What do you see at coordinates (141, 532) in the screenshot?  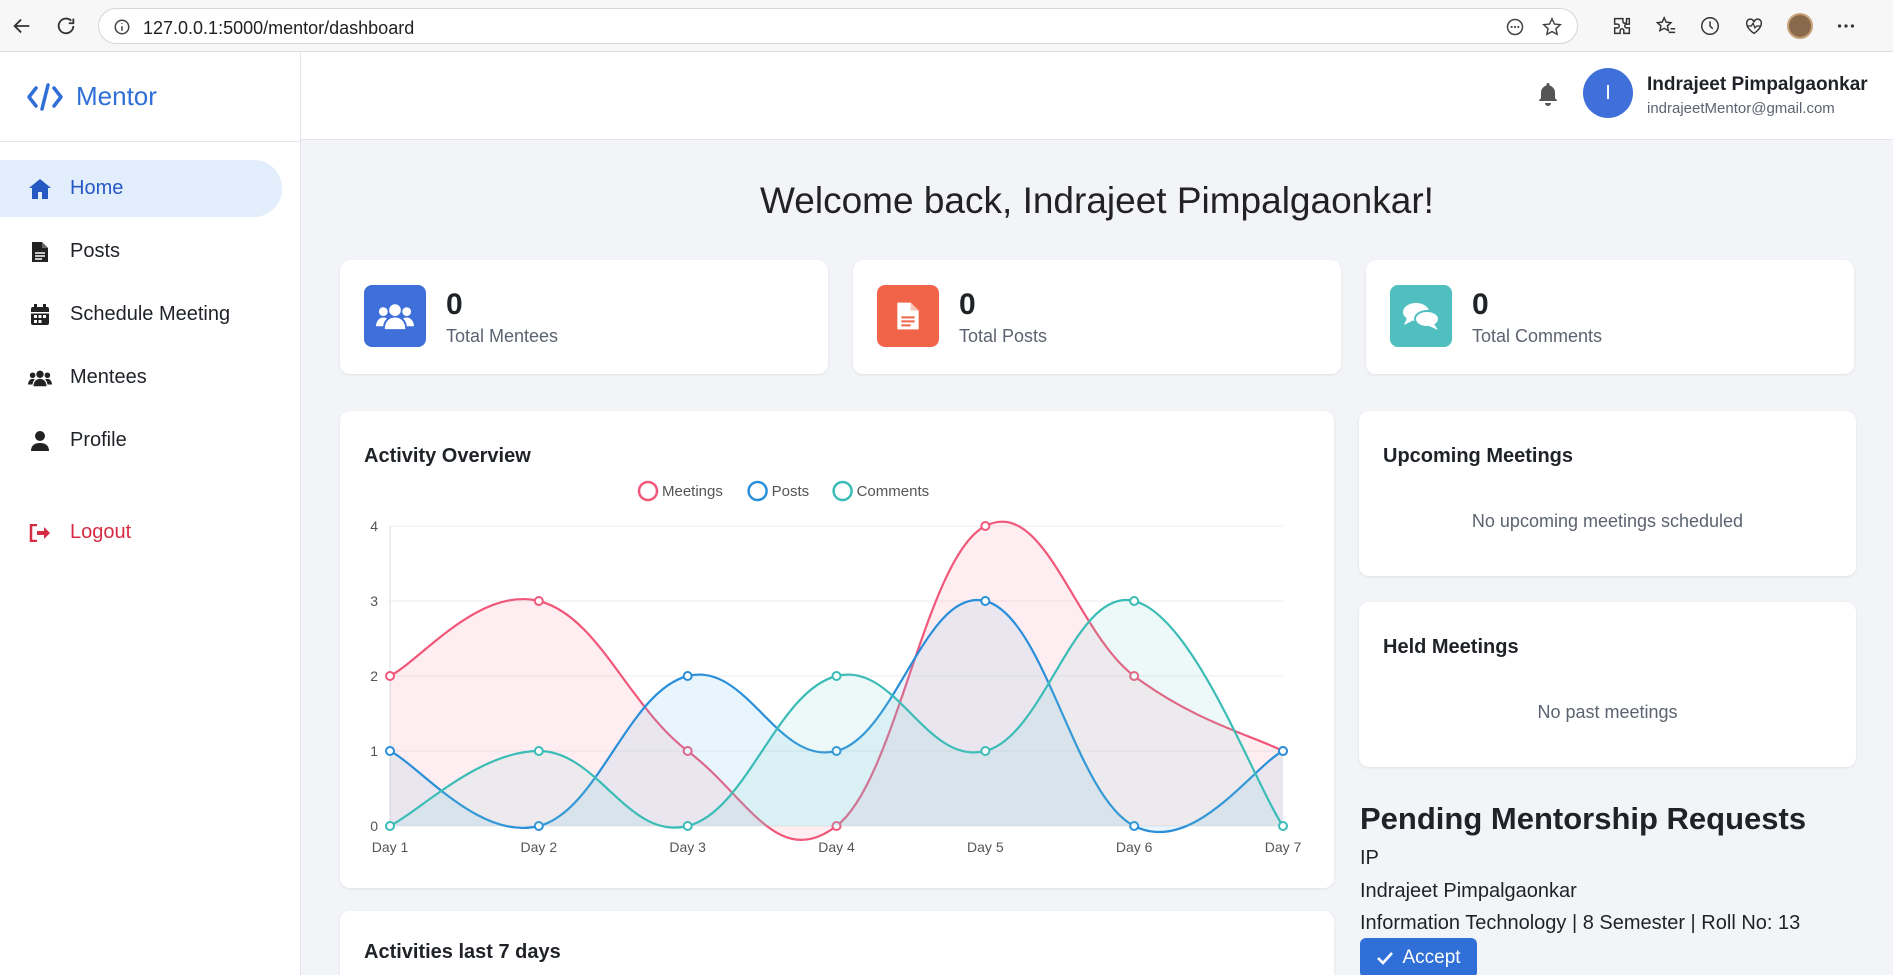 I see `logout-button: Logout` at bounding box center [141, 532].